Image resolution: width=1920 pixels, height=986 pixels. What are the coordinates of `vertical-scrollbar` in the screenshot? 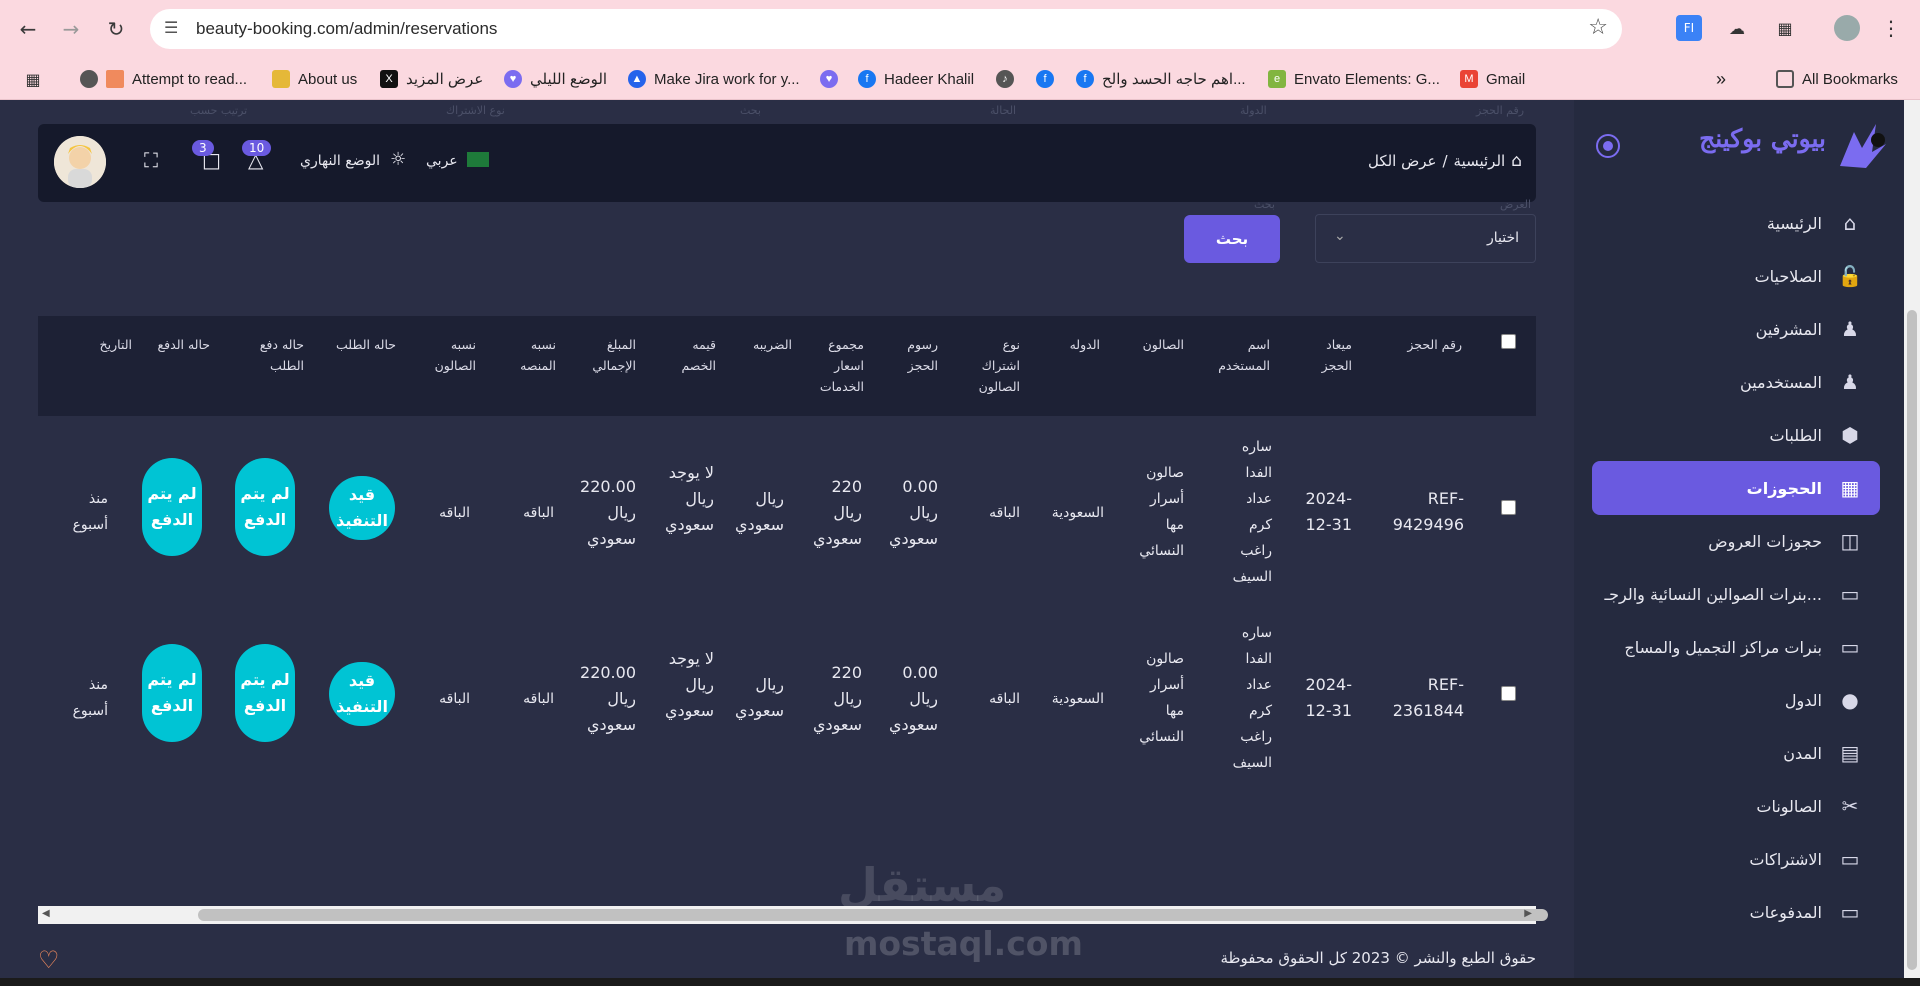 It's located at (1912, 543).